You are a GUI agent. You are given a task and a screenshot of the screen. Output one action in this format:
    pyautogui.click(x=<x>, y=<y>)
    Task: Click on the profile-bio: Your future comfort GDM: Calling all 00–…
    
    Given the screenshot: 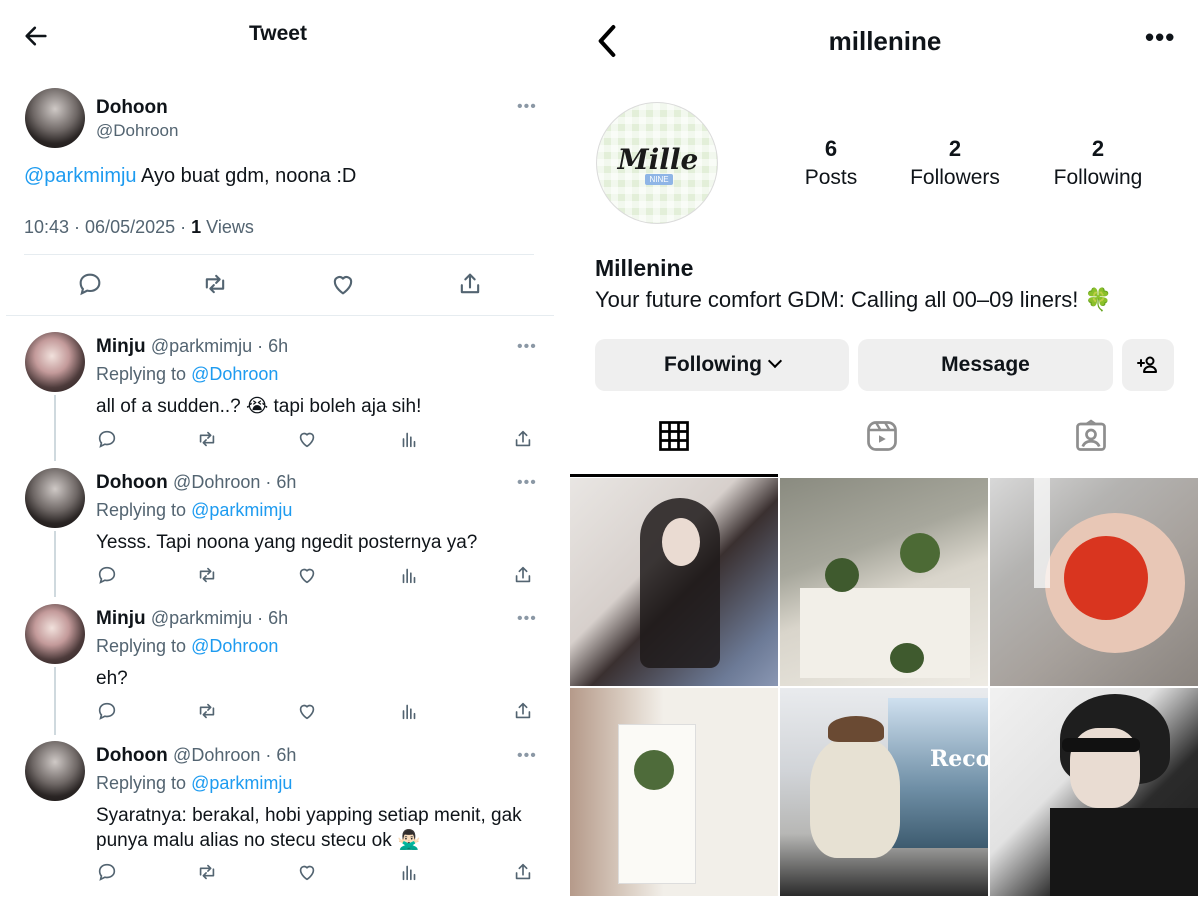 What is the action you would take?
    pyautogui.click(x=853, y=299)
    